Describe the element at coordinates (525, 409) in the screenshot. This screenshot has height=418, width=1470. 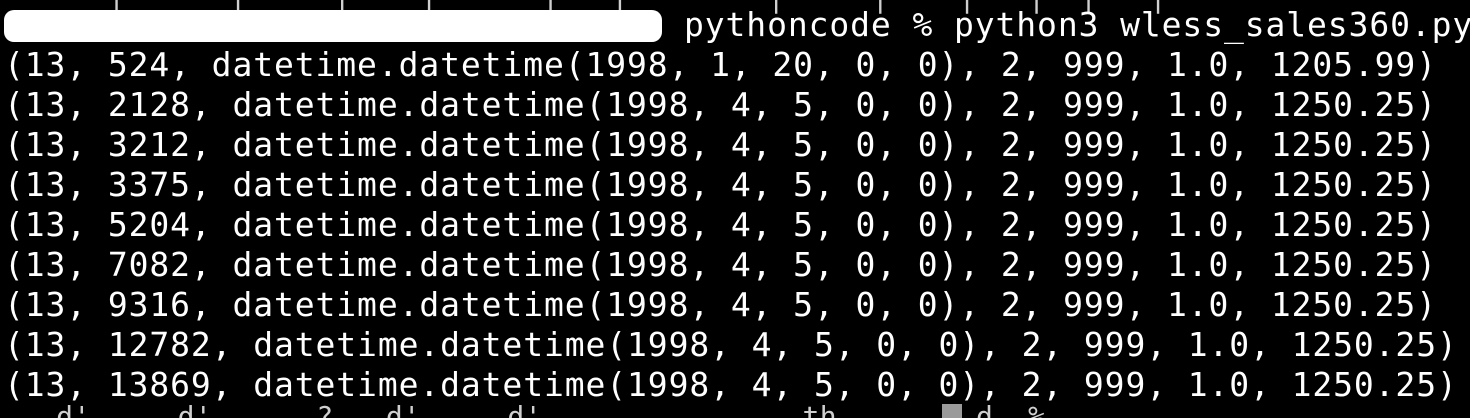
I see `partial-bottom-prompt: .d' .d' ? .d' .d' . th d %` at that location.